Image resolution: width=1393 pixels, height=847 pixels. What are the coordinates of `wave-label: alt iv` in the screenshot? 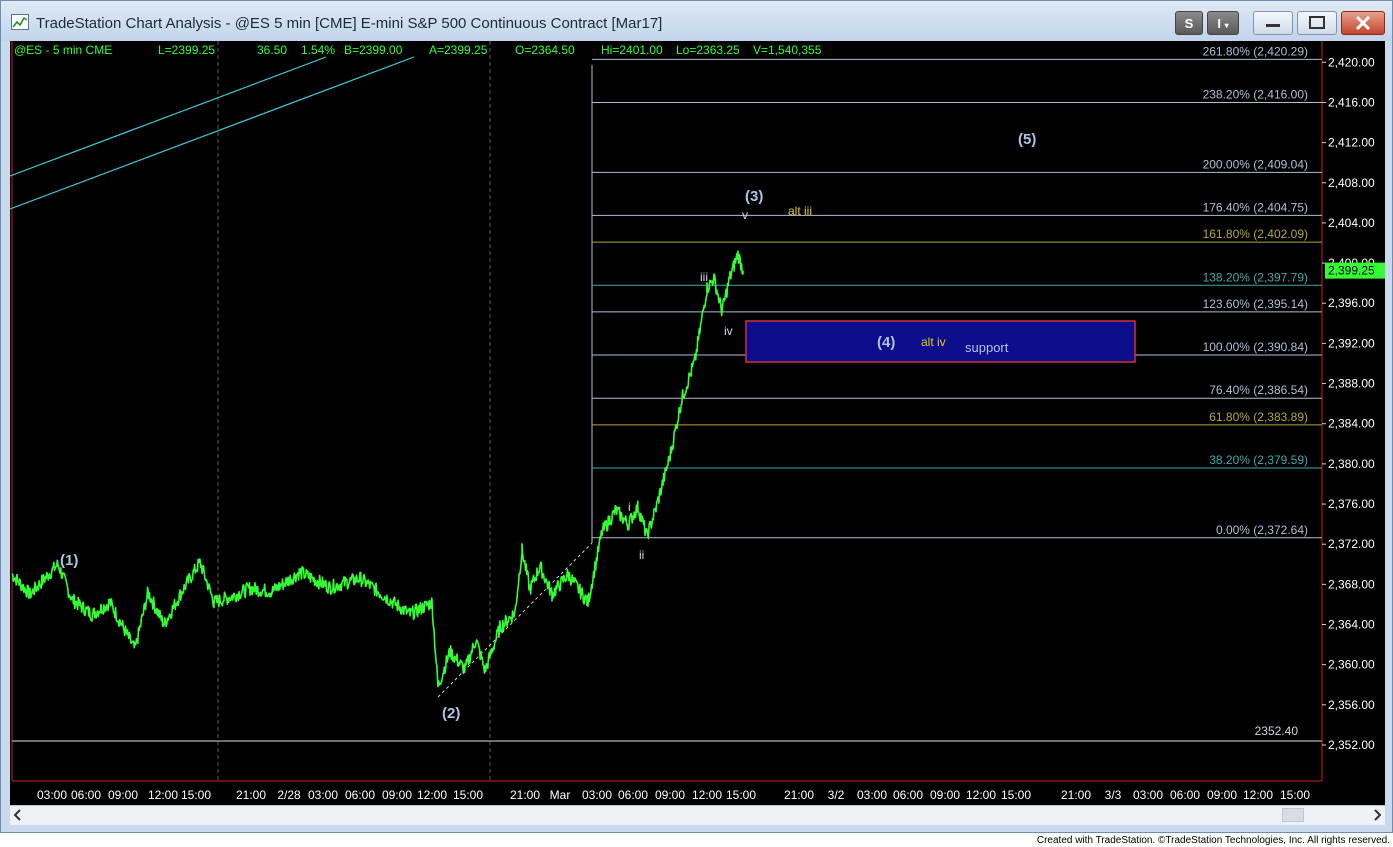 It's located at (933, 342).